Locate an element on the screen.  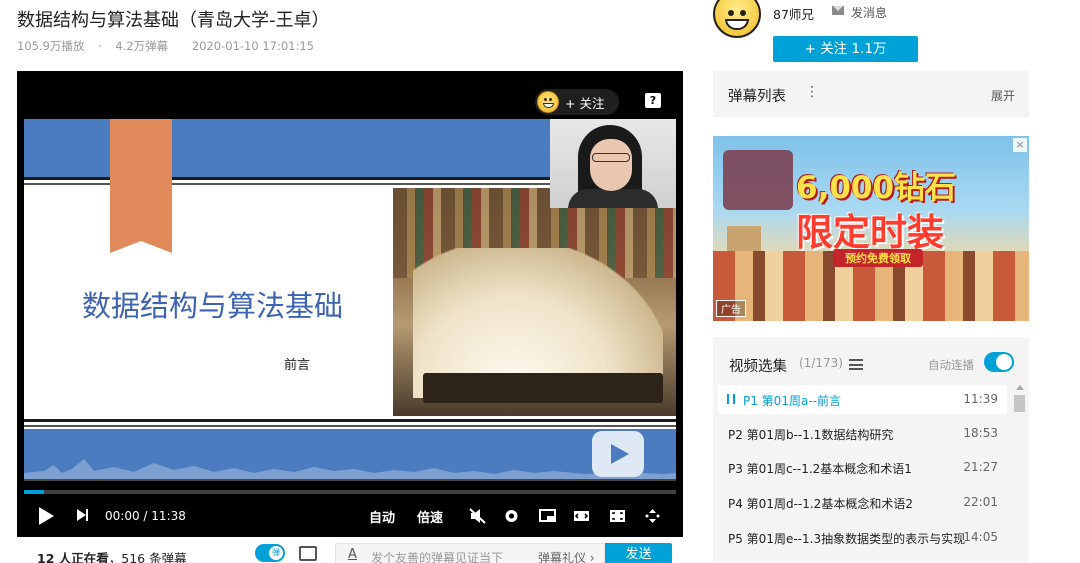
now-playing-icon is located at coordinates (731, 399).